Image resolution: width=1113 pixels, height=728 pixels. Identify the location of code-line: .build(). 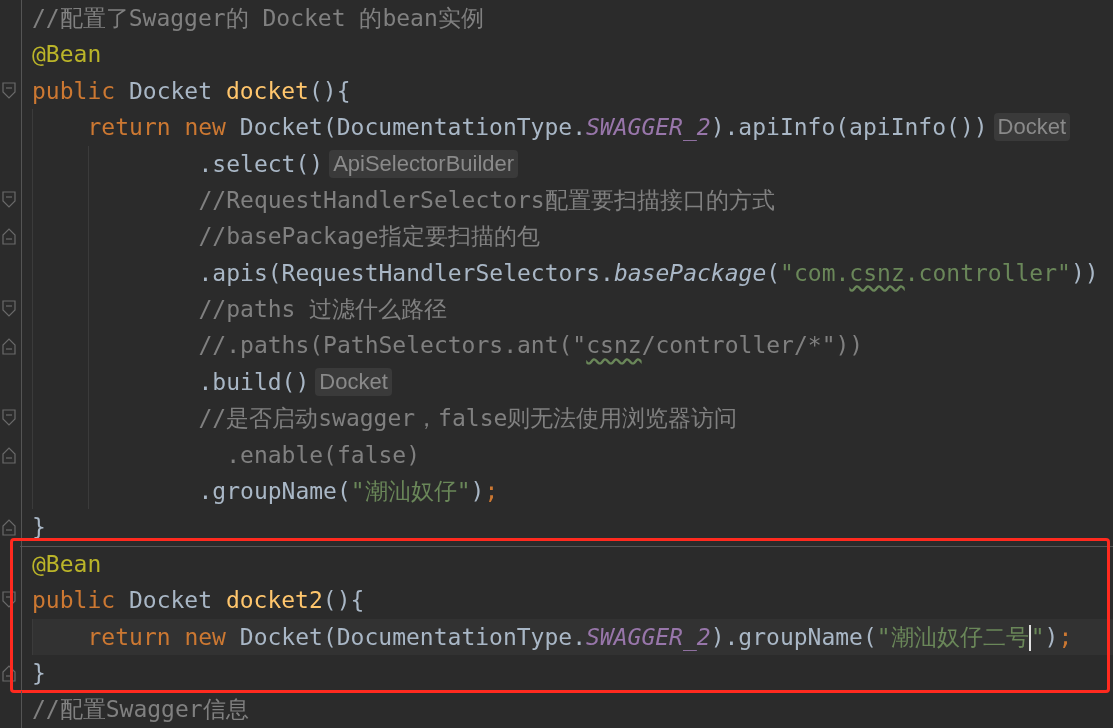
(254, 382).